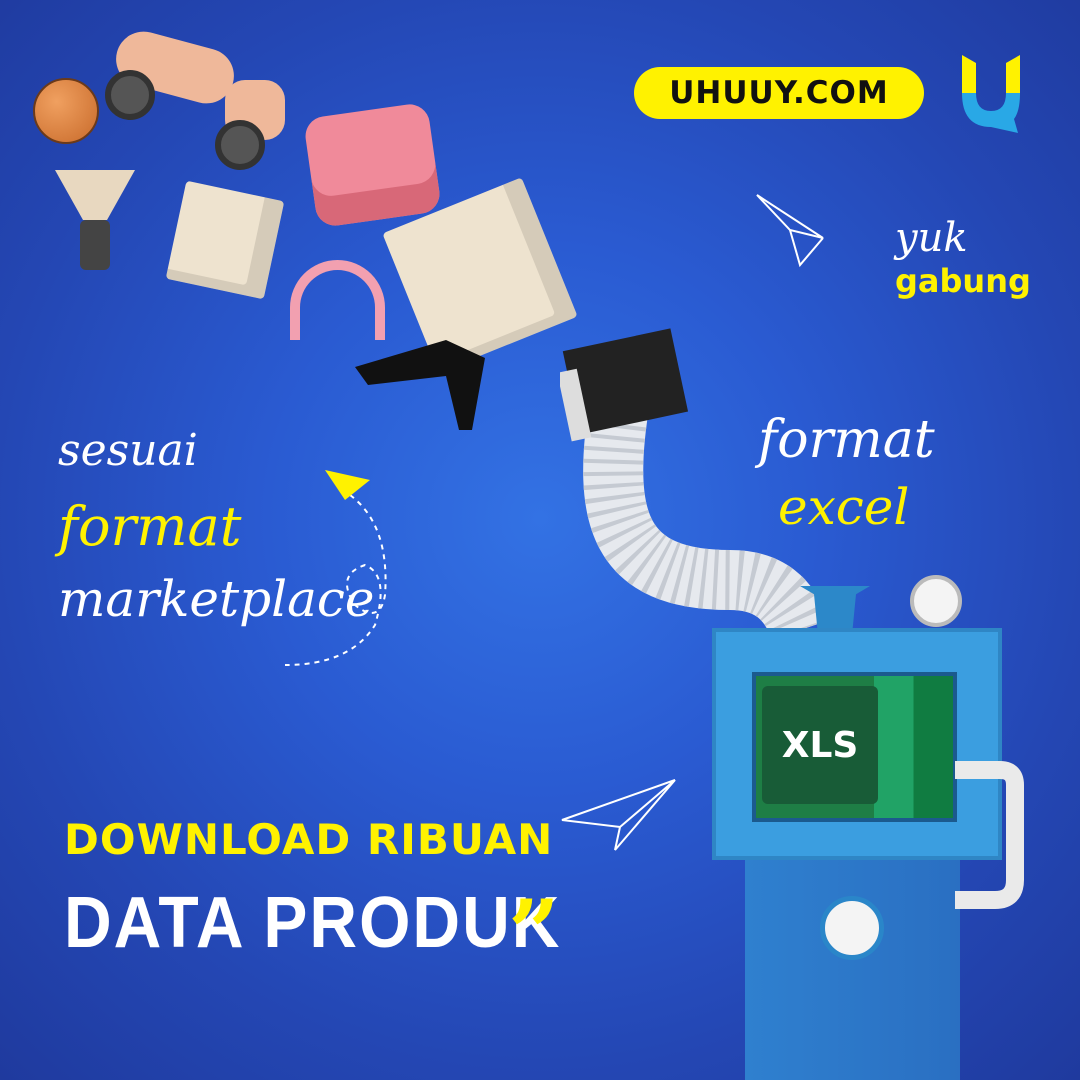 The width and height of the screenshot is (1080, 1080). I want to click on format-text: format, so click(846, 440).